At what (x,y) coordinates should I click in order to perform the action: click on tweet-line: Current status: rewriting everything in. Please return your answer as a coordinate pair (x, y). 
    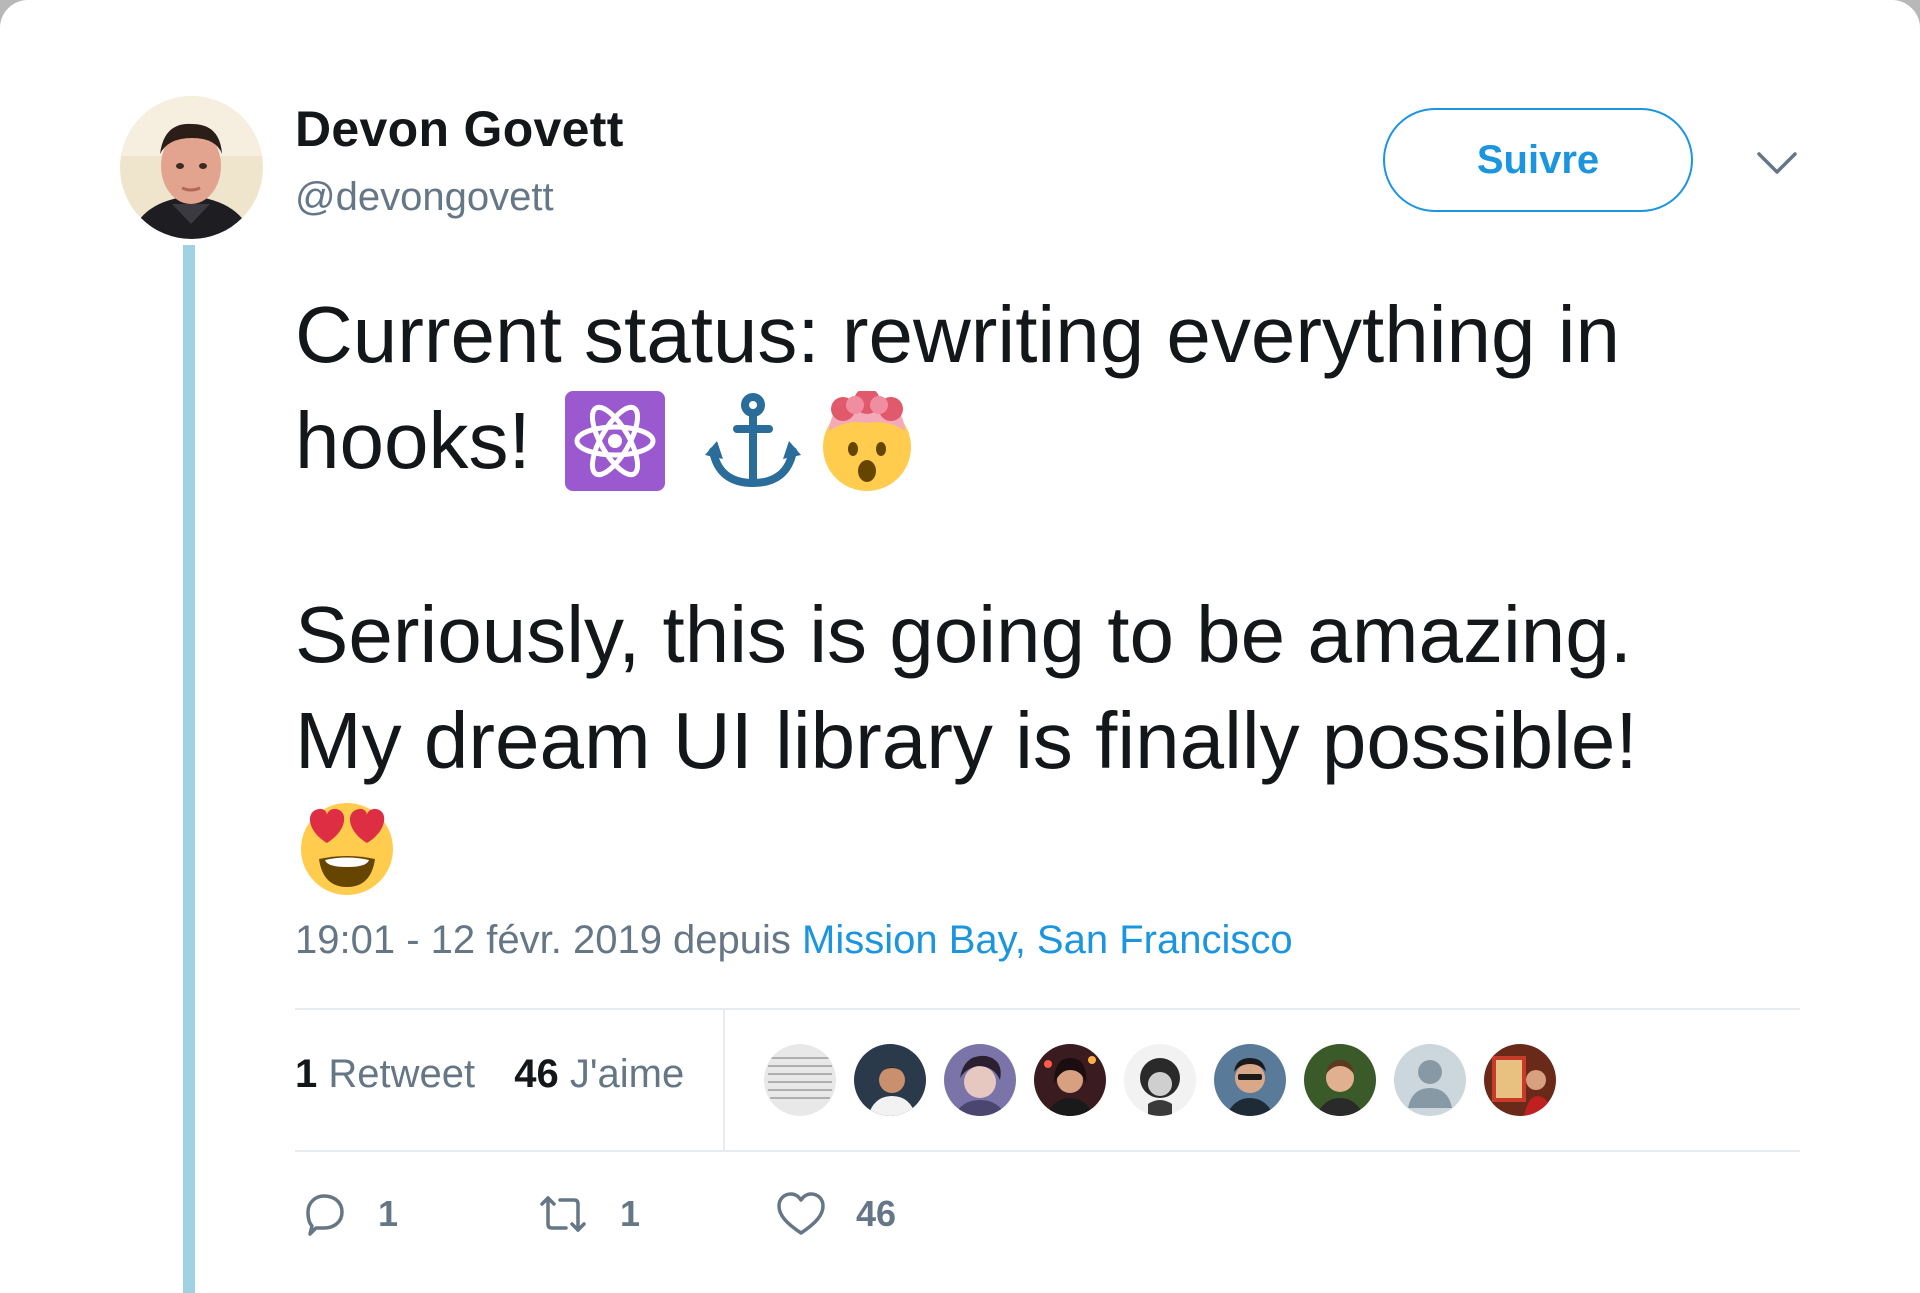
    Looking at the image, I should click on (1075, 335).